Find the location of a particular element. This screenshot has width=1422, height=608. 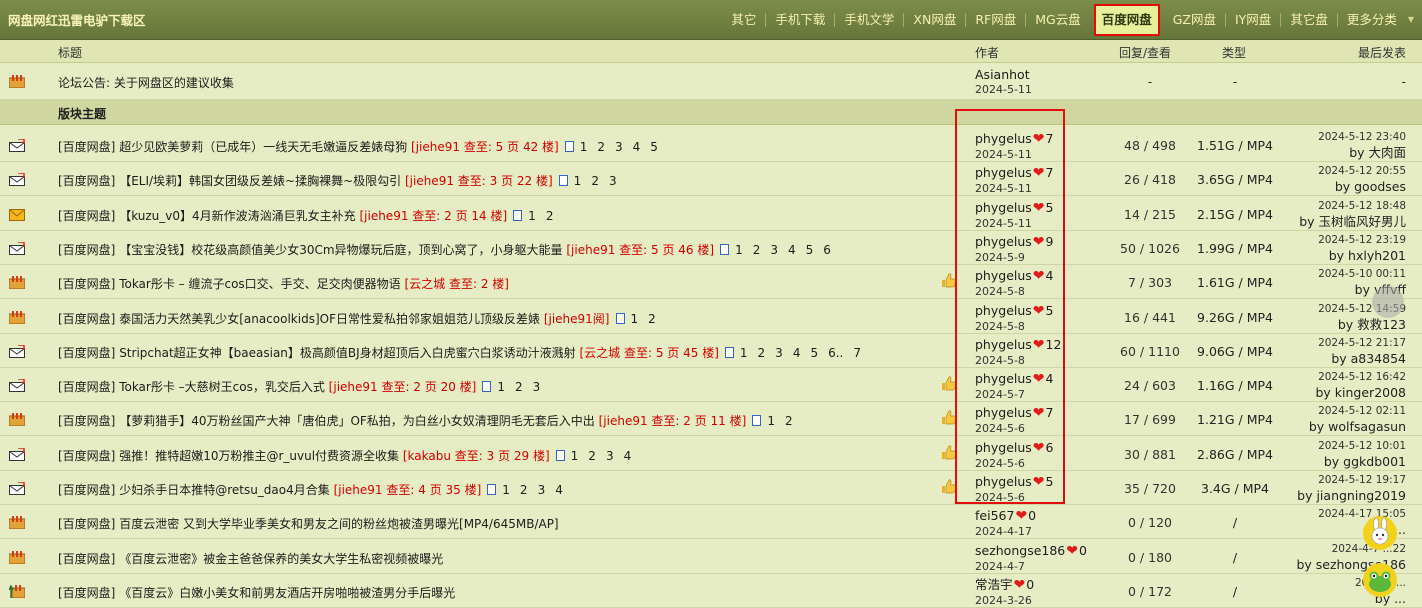

author-name: 常浩宇 is located at coordinates (994, 584).